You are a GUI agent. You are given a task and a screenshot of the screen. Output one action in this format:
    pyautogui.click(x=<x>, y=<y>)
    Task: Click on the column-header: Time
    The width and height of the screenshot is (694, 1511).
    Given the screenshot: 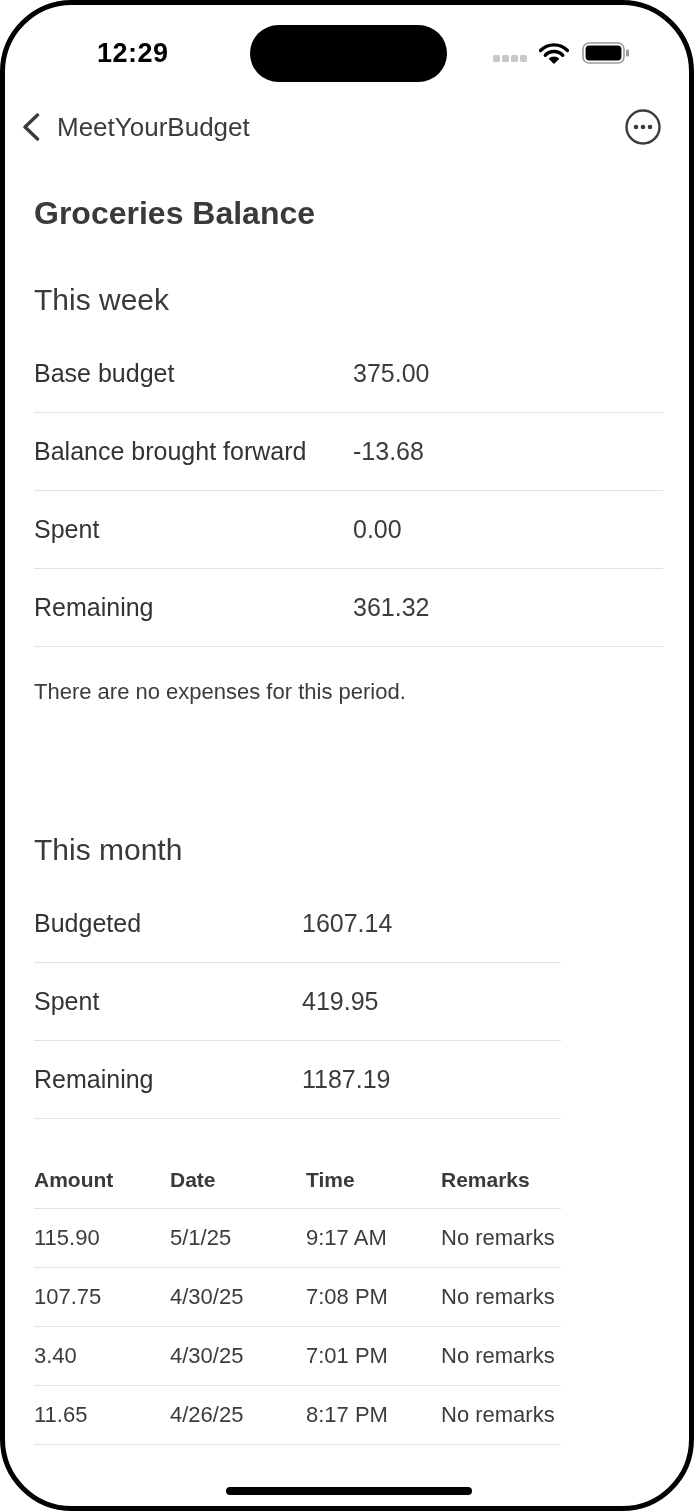 What is the action you would take?
    pyautogui.click(x=331, y=1180)
    